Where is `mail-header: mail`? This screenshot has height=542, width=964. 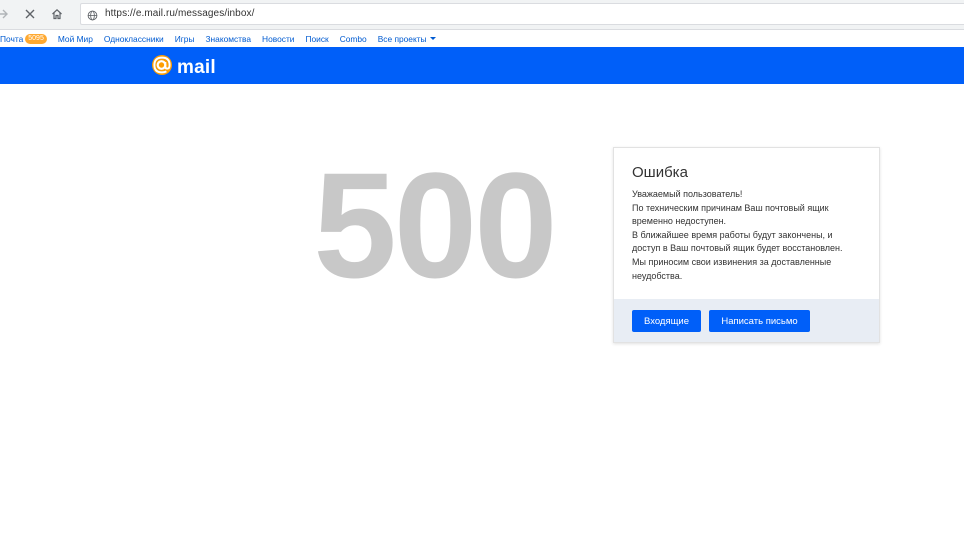 mail-header: mail is located at coordinates (482, 65).